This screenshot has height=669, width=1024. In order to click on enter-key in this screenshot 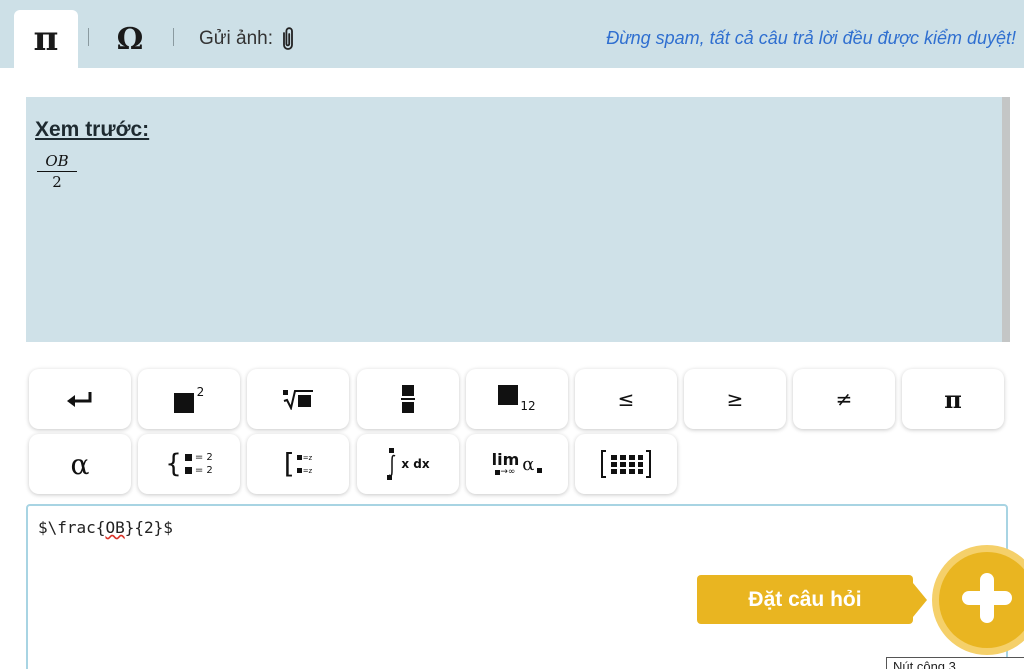, I will do `click(80, 399)`.